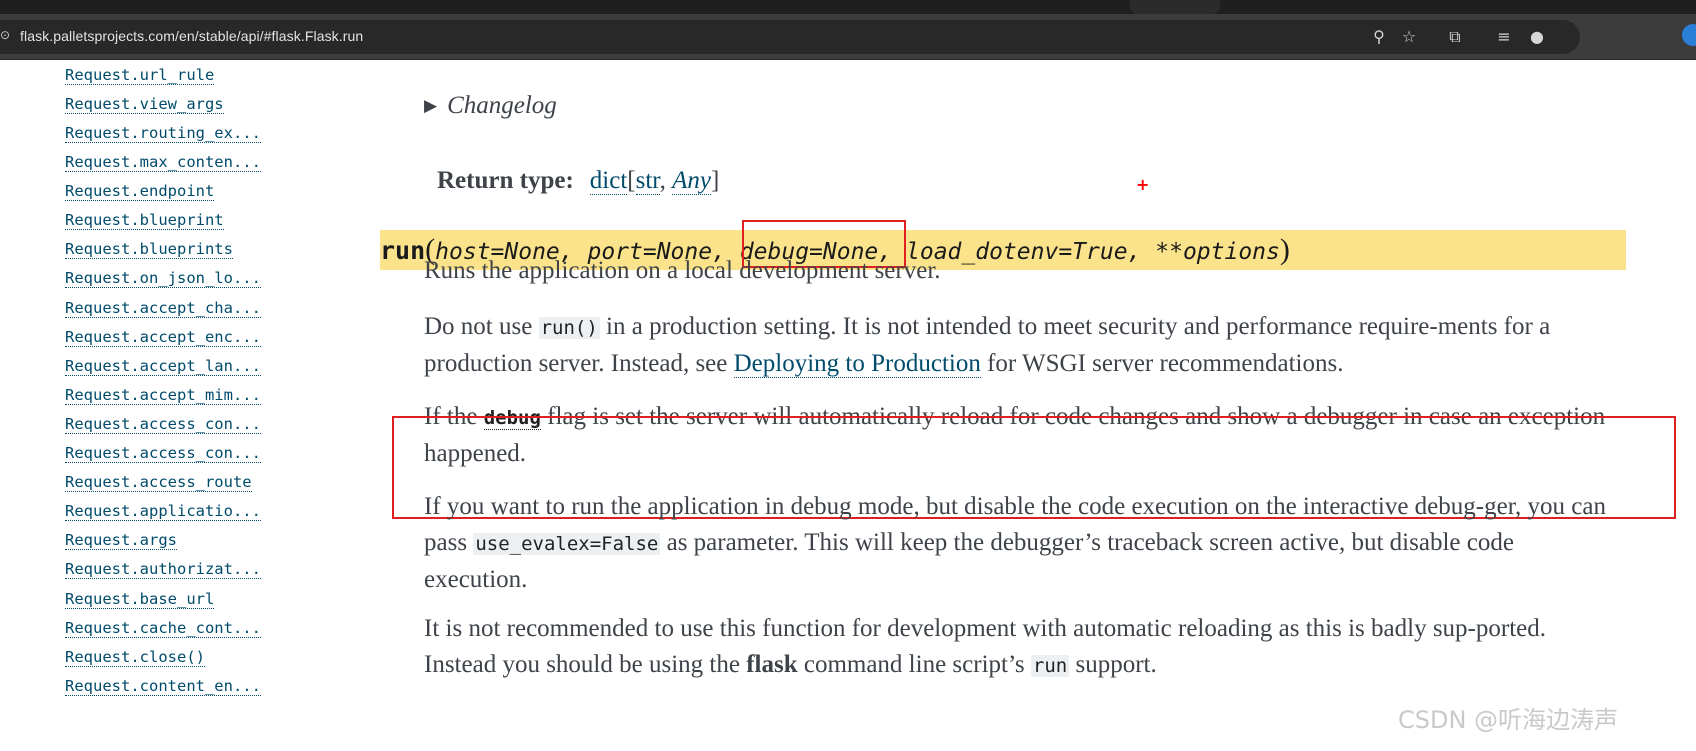 This screenshot has width=1696, height=751. I want to click on inline-code-run: run(), so click(569, 328).